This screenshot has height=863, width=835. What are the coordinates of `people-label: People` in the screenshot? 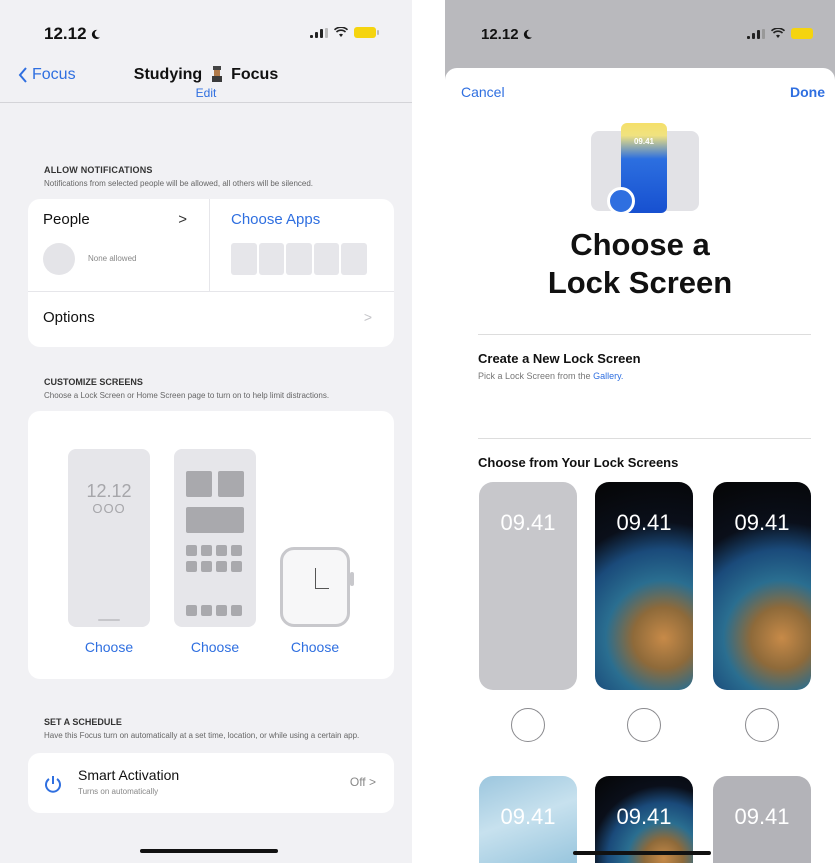 It's located at (66, 219).